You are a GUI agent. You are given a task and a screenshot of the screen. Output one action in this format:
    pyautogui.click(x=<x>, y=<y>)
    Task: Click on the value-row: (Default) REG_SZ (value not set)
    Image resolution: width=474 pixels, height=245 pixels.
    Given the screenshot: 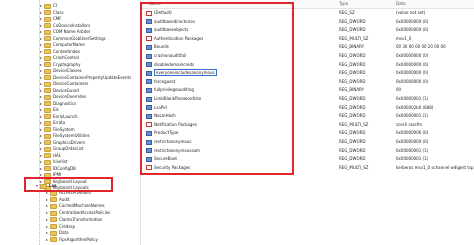 What is the action you would take?
    pyautogui.click(x=307, y=13)
    